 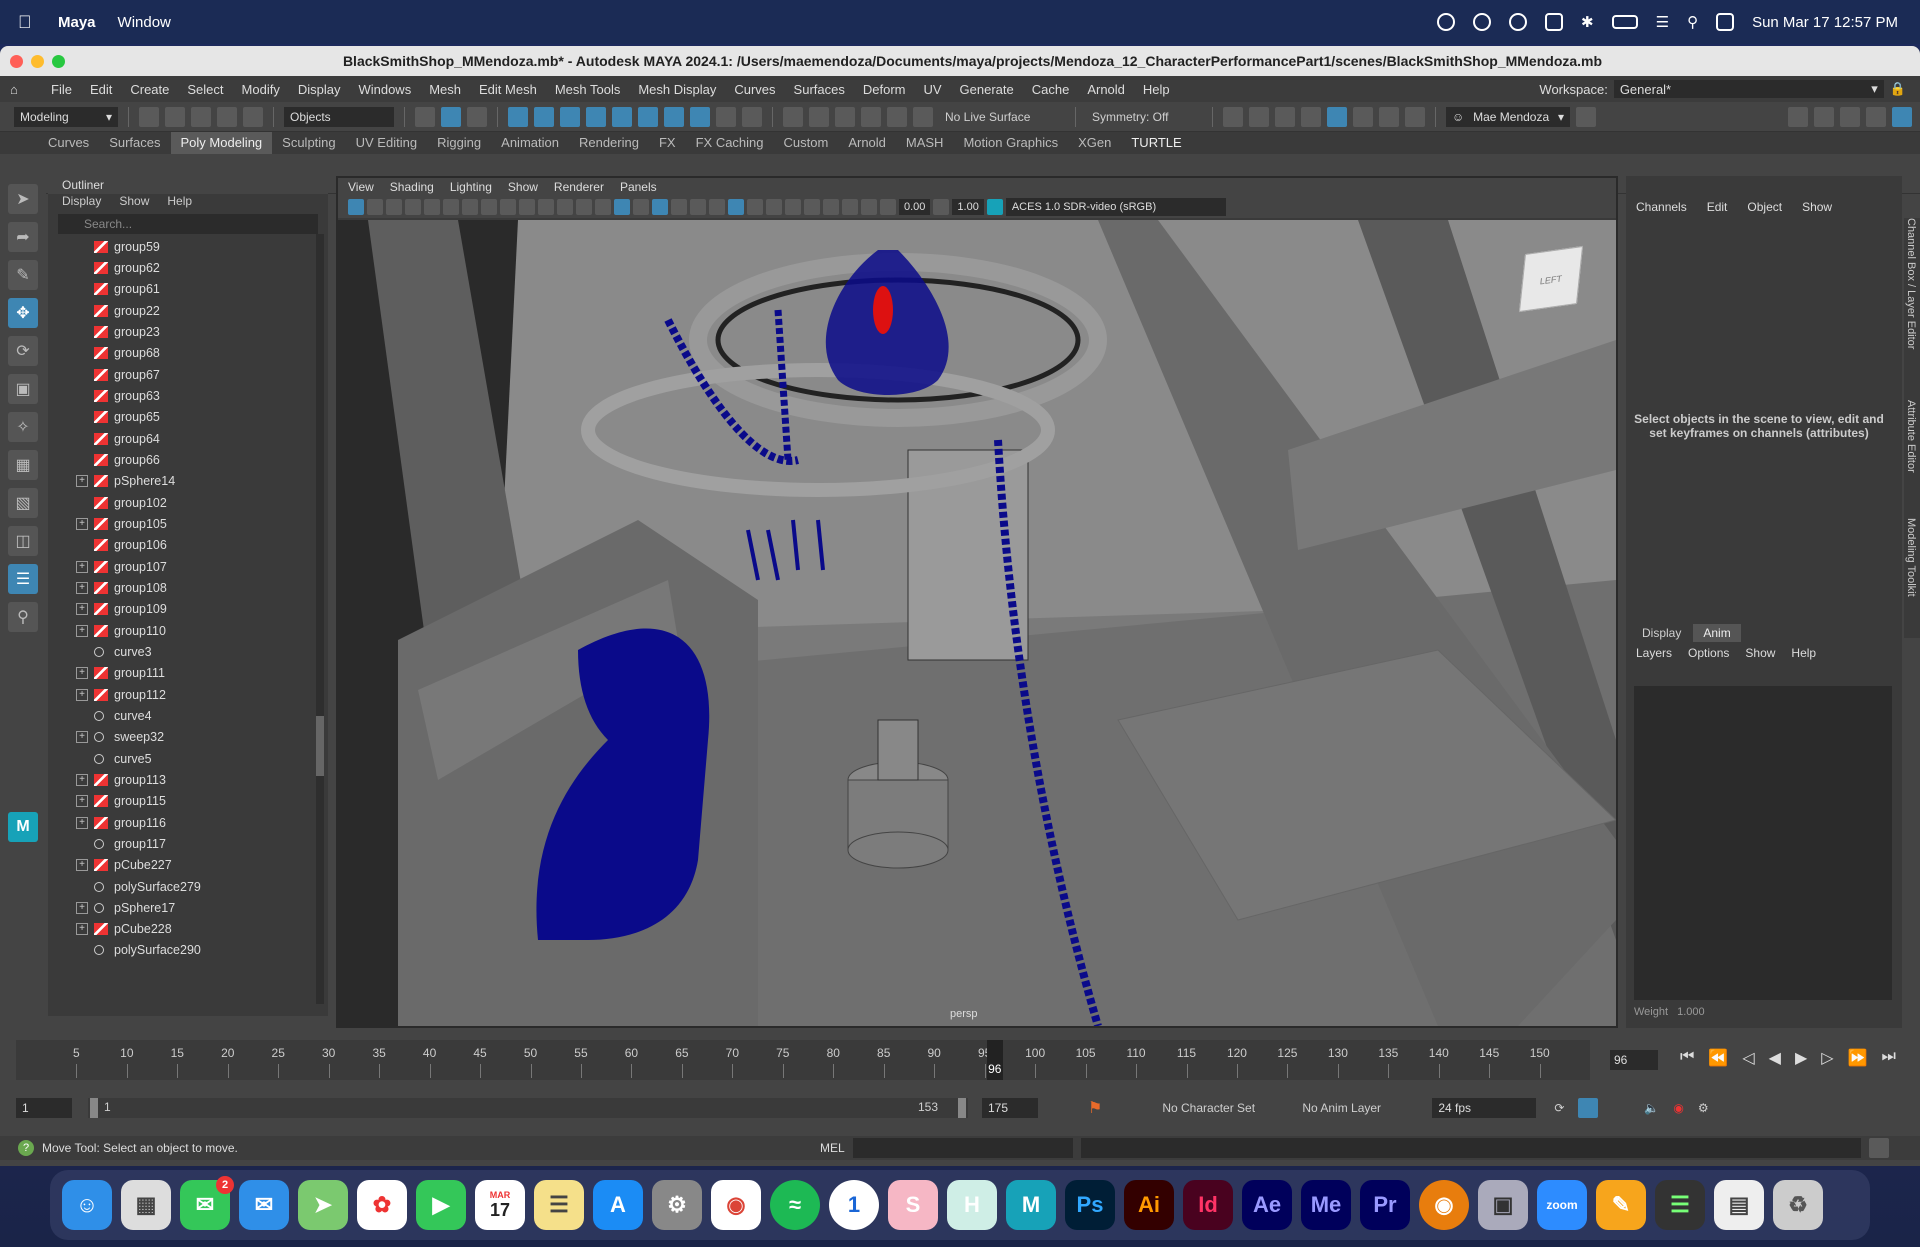 I want to click on color-management-icon, so click(x=994, y=207).